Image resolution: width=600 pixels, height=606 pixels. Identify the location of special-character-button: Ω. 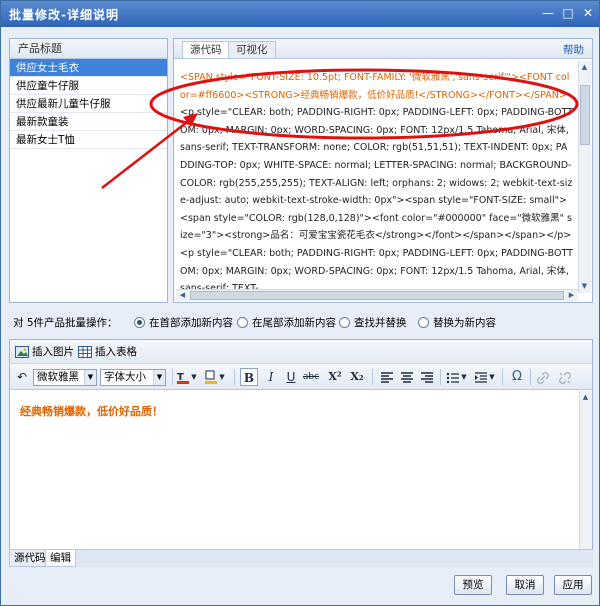
(517, 377).